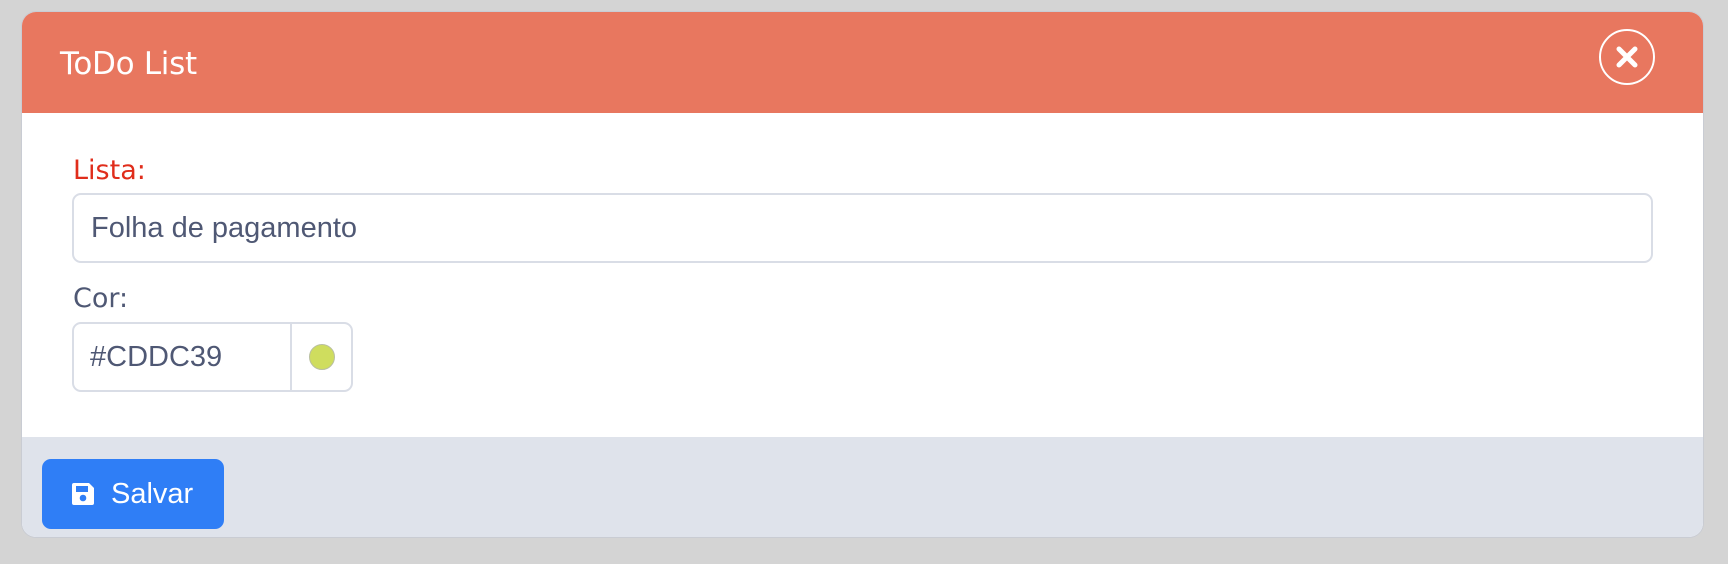 The height and width of the screenshot is (564, 1728). Describe the element at coordinates (862, 228) in the screenshot. I see `list-name-input: Folha de pagamento` at that location.